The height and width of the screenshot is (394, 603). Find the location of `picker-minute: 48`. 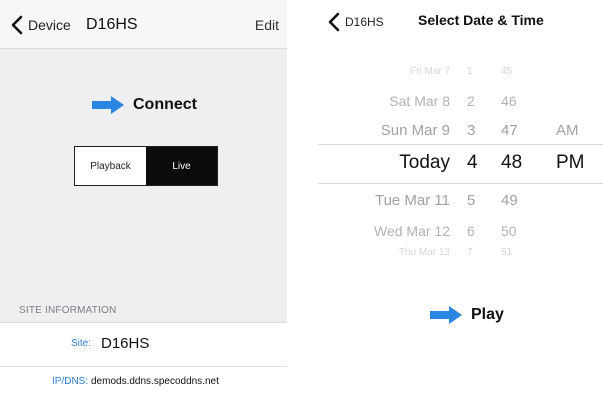

picker-minute: 48 is located at coordinates (512, 162).